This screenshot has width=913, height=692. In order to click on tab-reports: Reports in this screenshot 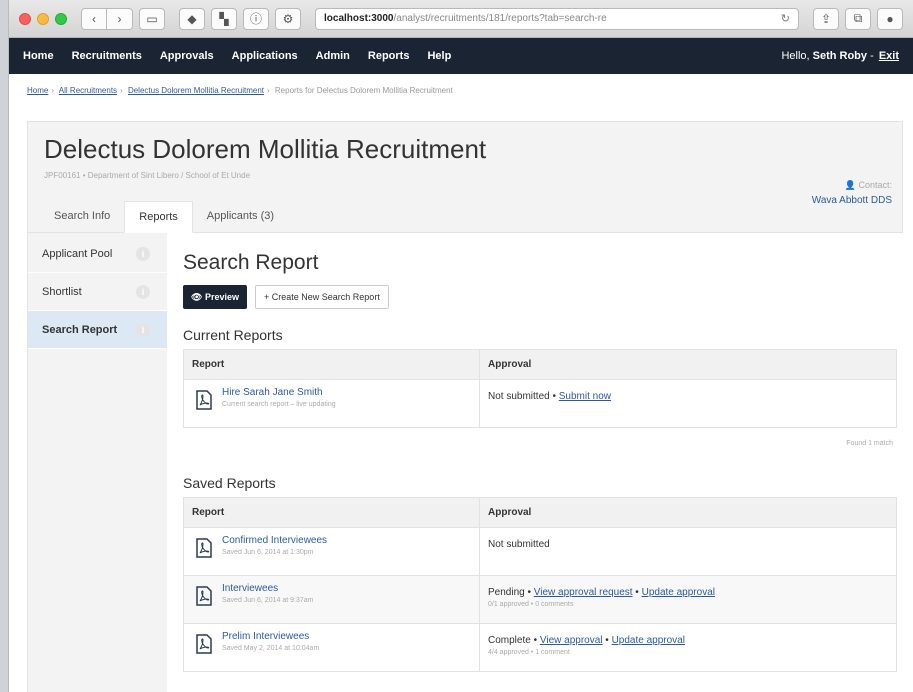, I will do `click(158, 217)`.